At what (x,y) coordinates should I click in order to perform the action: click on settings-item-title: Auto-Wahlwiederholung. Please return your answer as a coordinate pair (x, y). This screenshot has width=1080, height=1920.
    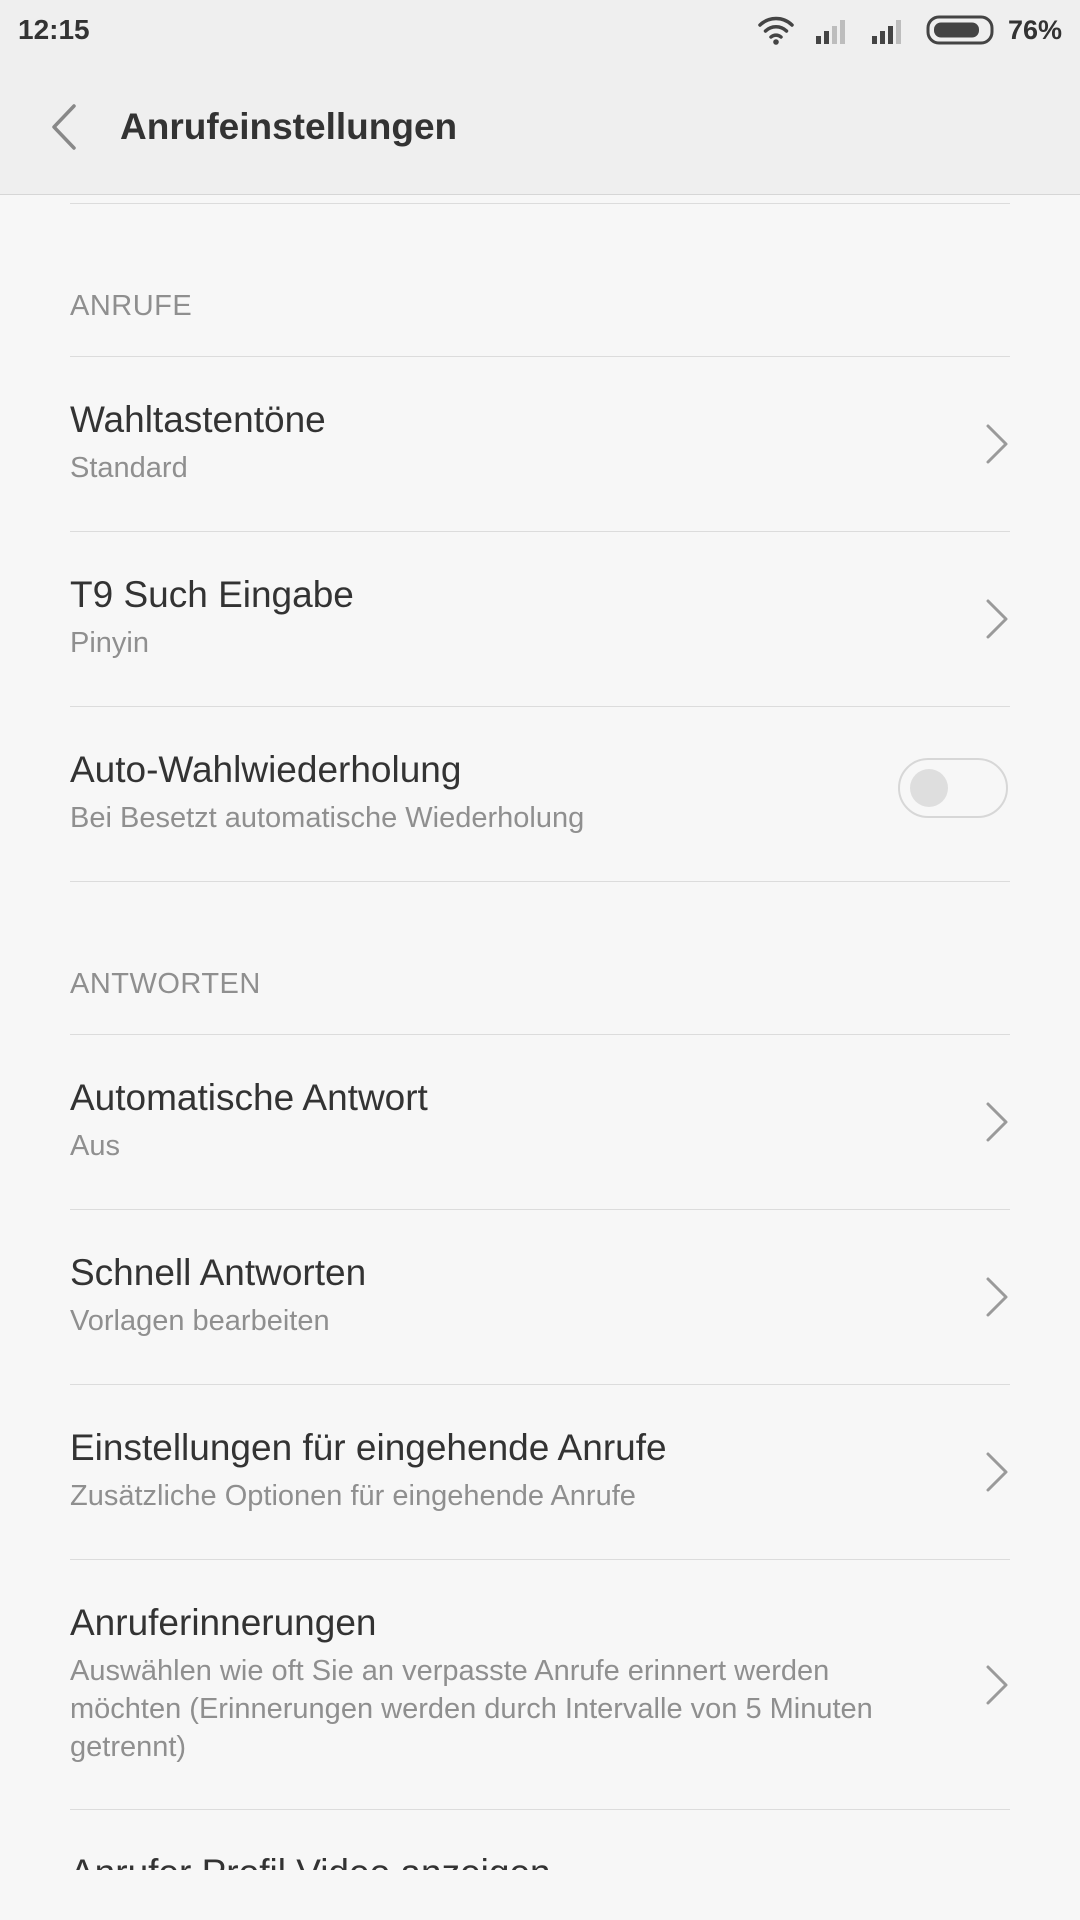
    Looking at the image, I should click on (266, 769).